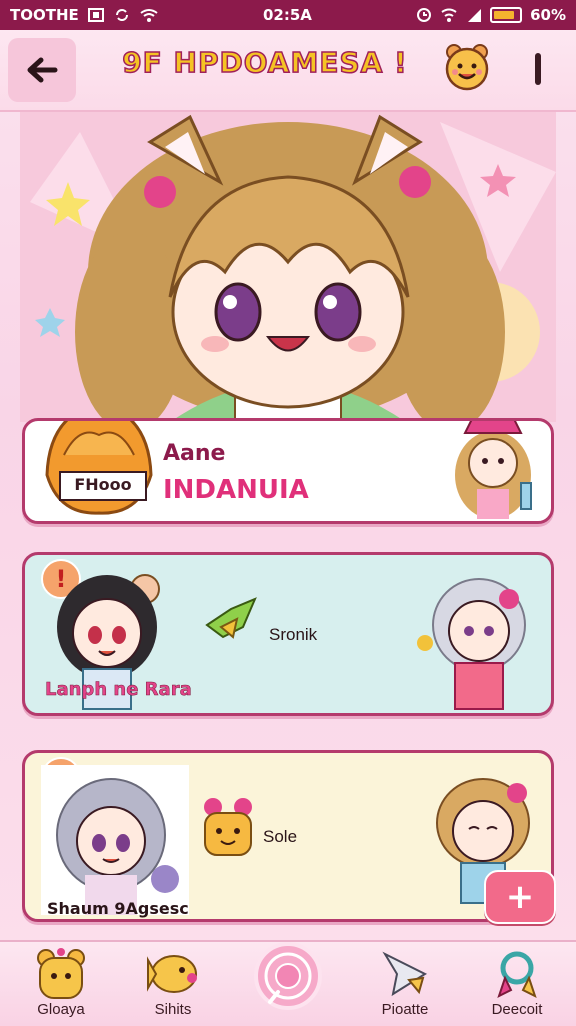 The image size is (576, 1026). Describe the element at coordinates (449, 15) in the screenshot. I see `wifi-signal-icon` at that location.